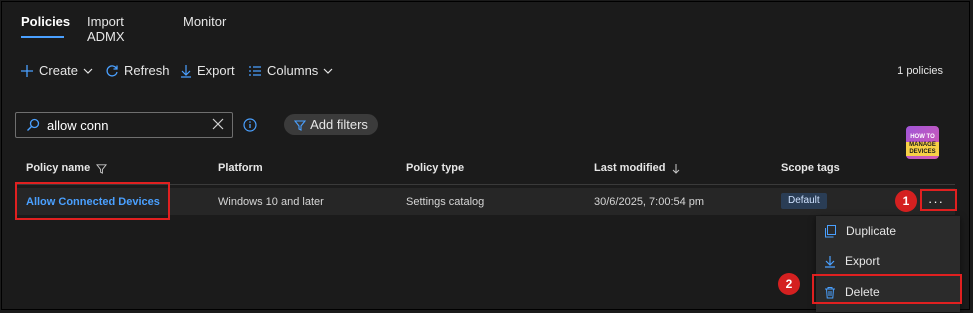  I want to click on menu-item-export: Export, so click(852, 261).